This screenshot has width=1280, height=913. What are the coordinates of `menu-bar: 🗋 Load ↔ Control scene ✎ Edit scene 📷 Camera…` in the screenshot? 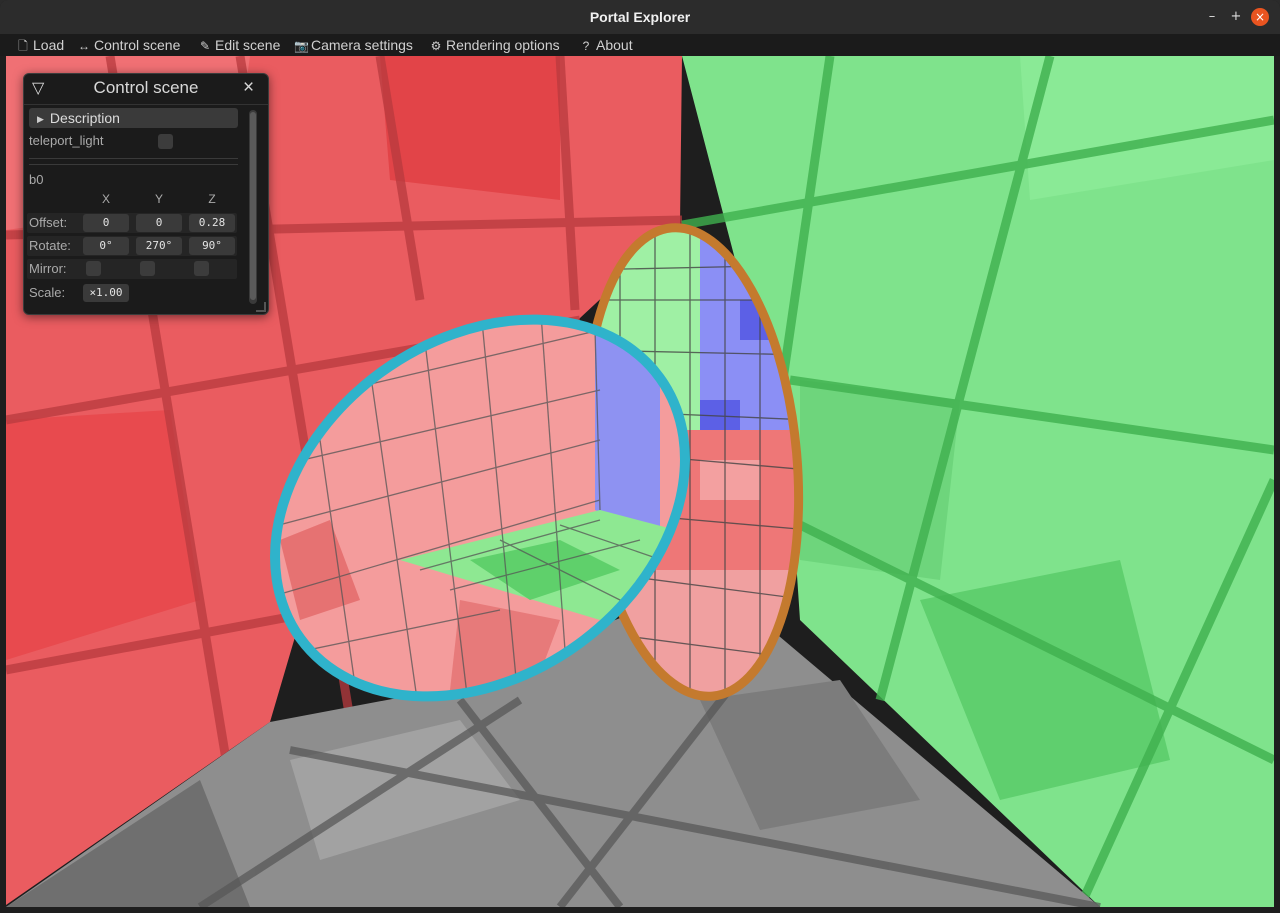 It's located at (640, 45).